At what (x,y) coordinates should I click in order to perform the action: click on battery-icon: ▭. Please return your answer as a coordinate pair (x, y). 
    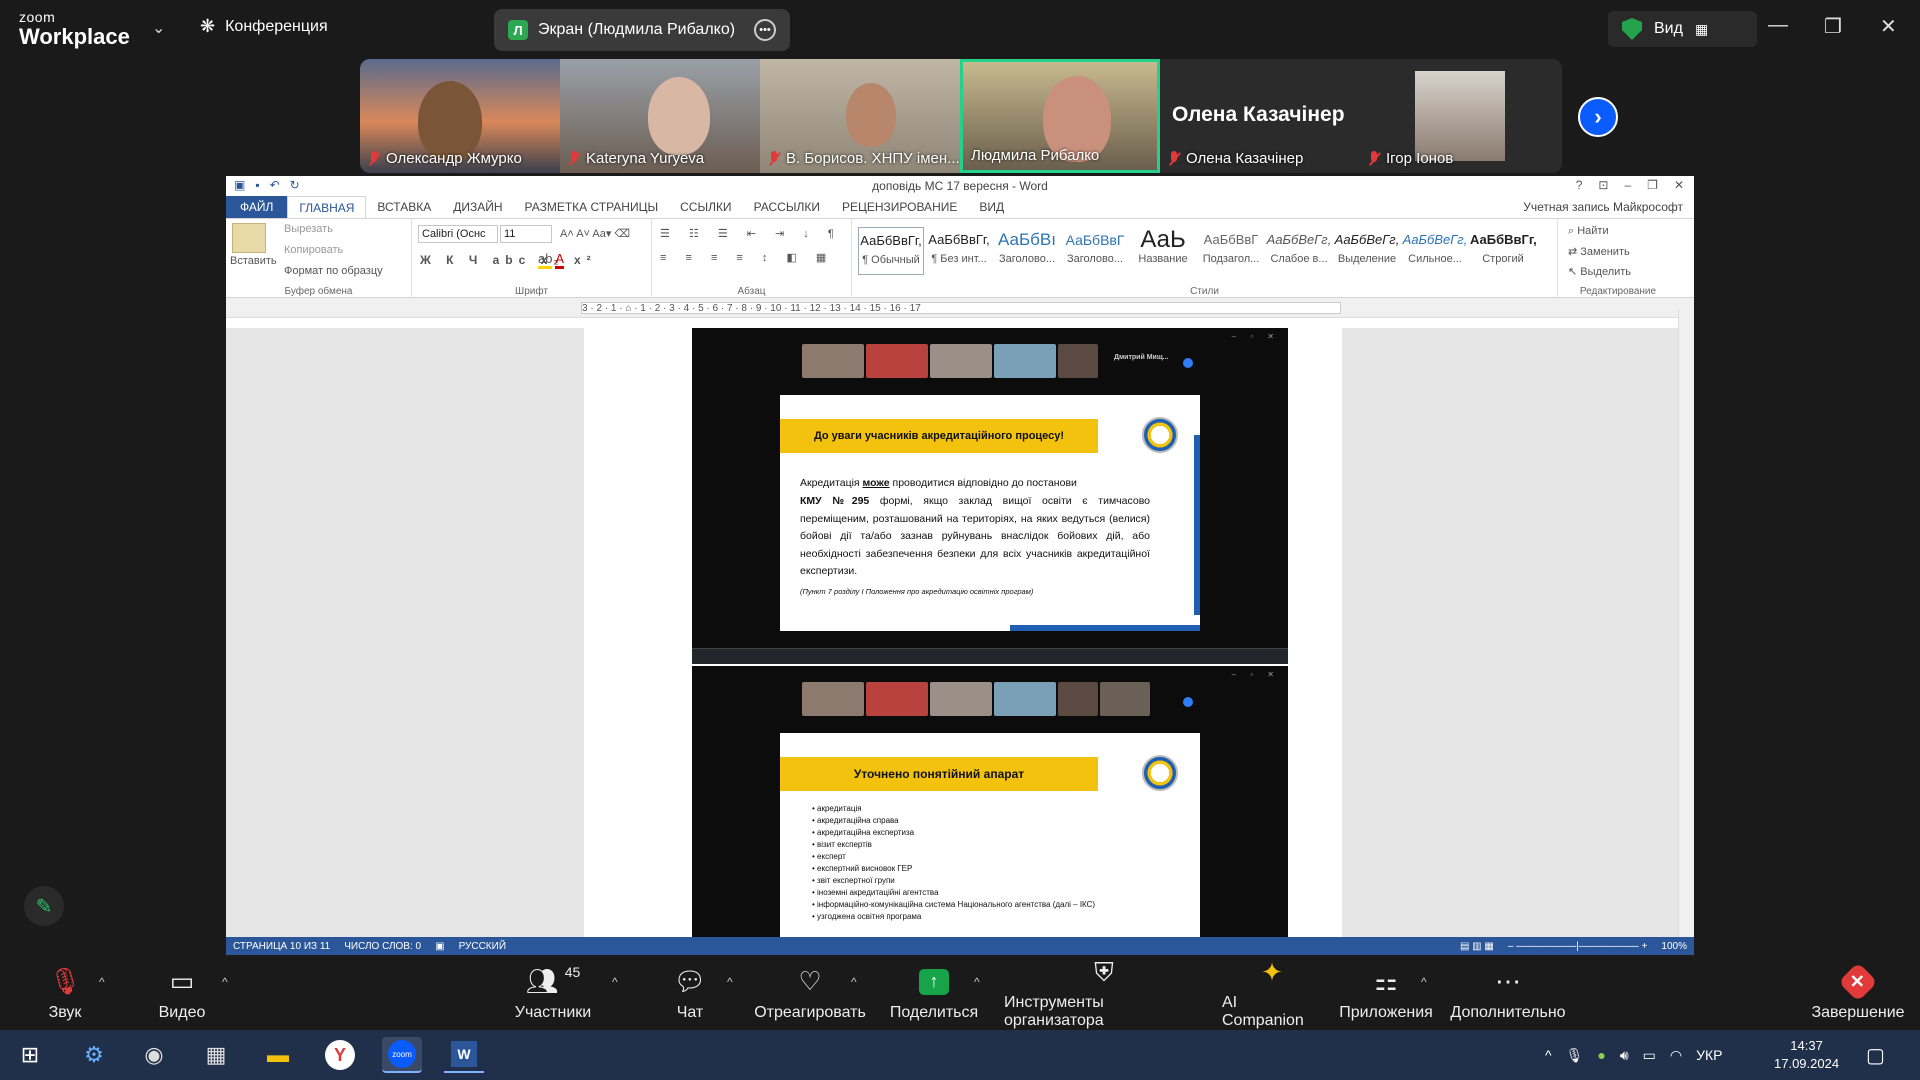
    Looking at the image, I should click on (1649, 1055).